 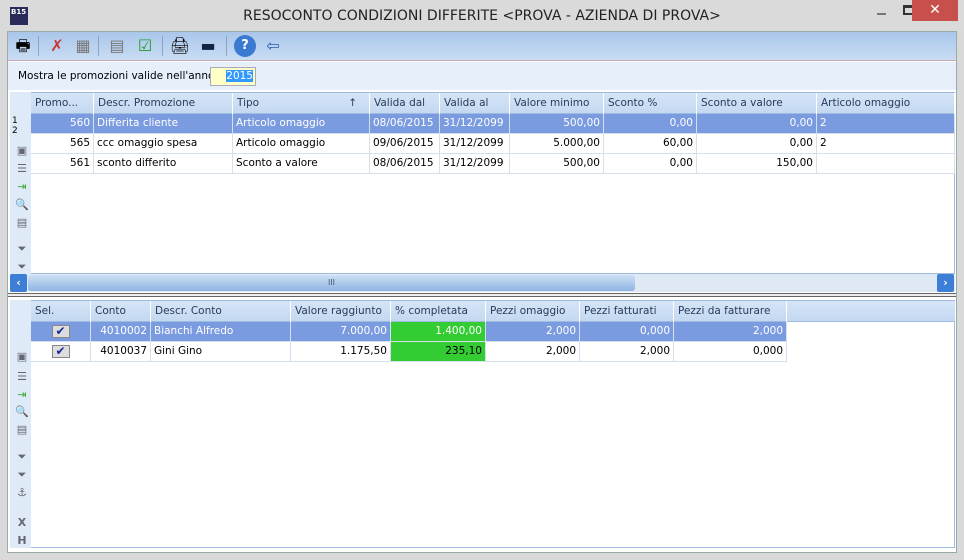 I want to click on column-header-label: Sel., so click(x=45, y=311).